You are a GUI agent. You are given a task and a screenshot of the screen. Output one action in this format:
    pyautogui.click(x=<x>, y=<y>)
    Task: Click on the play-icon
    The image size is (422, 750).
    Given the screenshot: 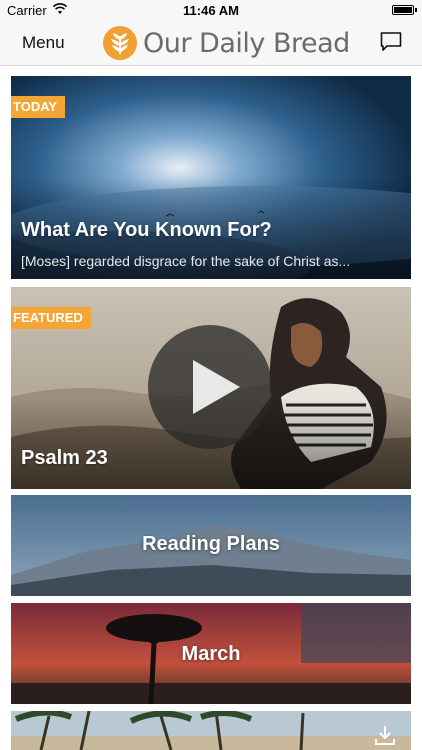 What is the action you would take?
    pyautogui.click(x=210, y=387)
    